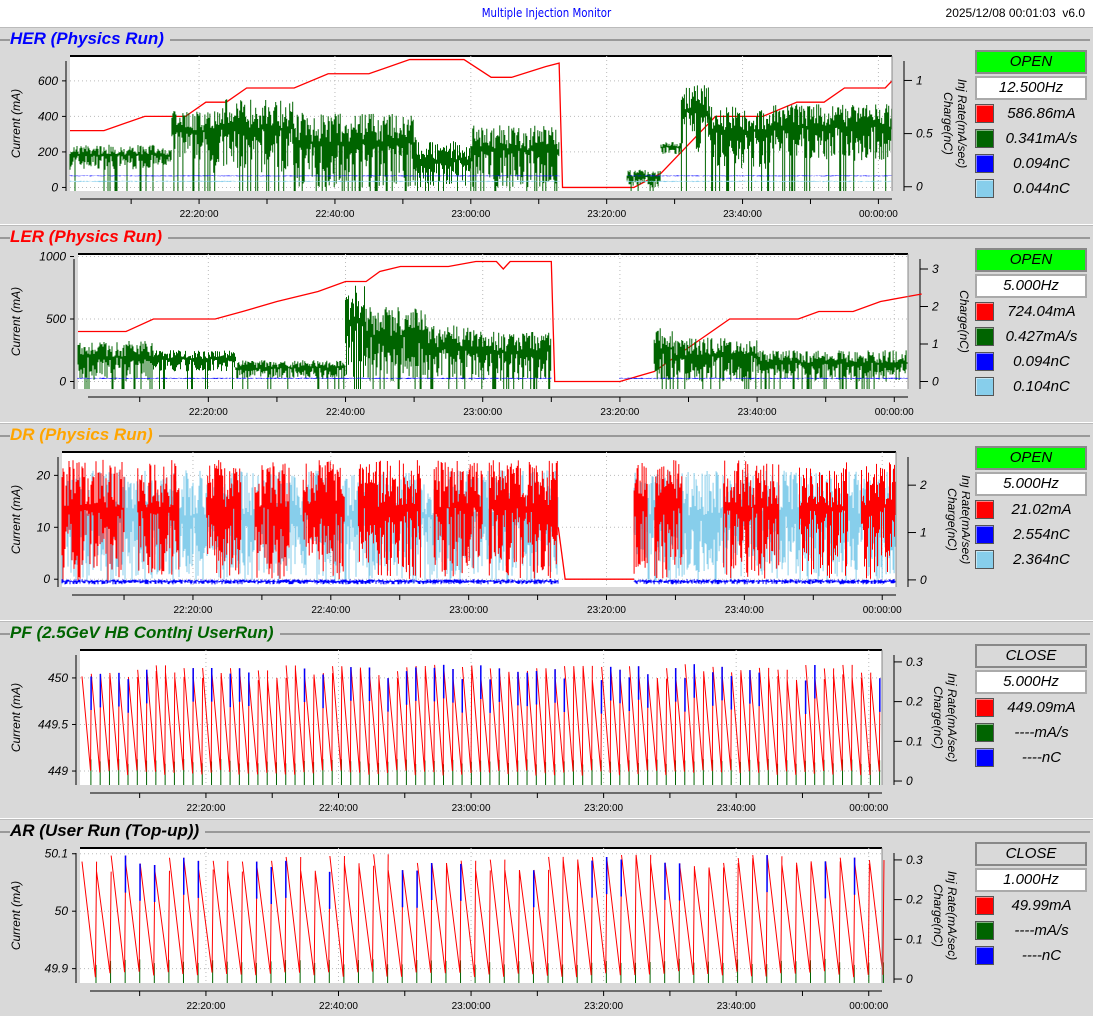  I want to click on y2-tick-label: 0.5, so click(924, 134).